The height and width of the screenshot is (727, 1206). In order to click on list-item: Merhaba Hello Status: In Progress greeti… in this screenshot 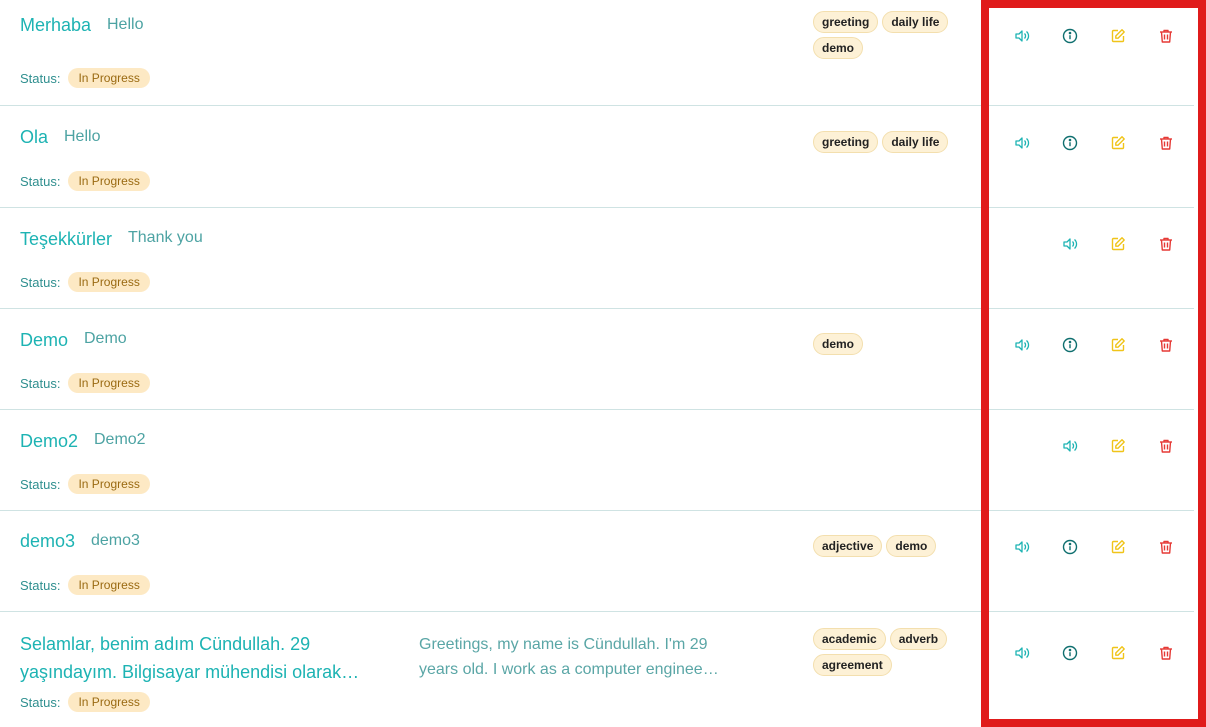, I will do `click(597, 53)`.